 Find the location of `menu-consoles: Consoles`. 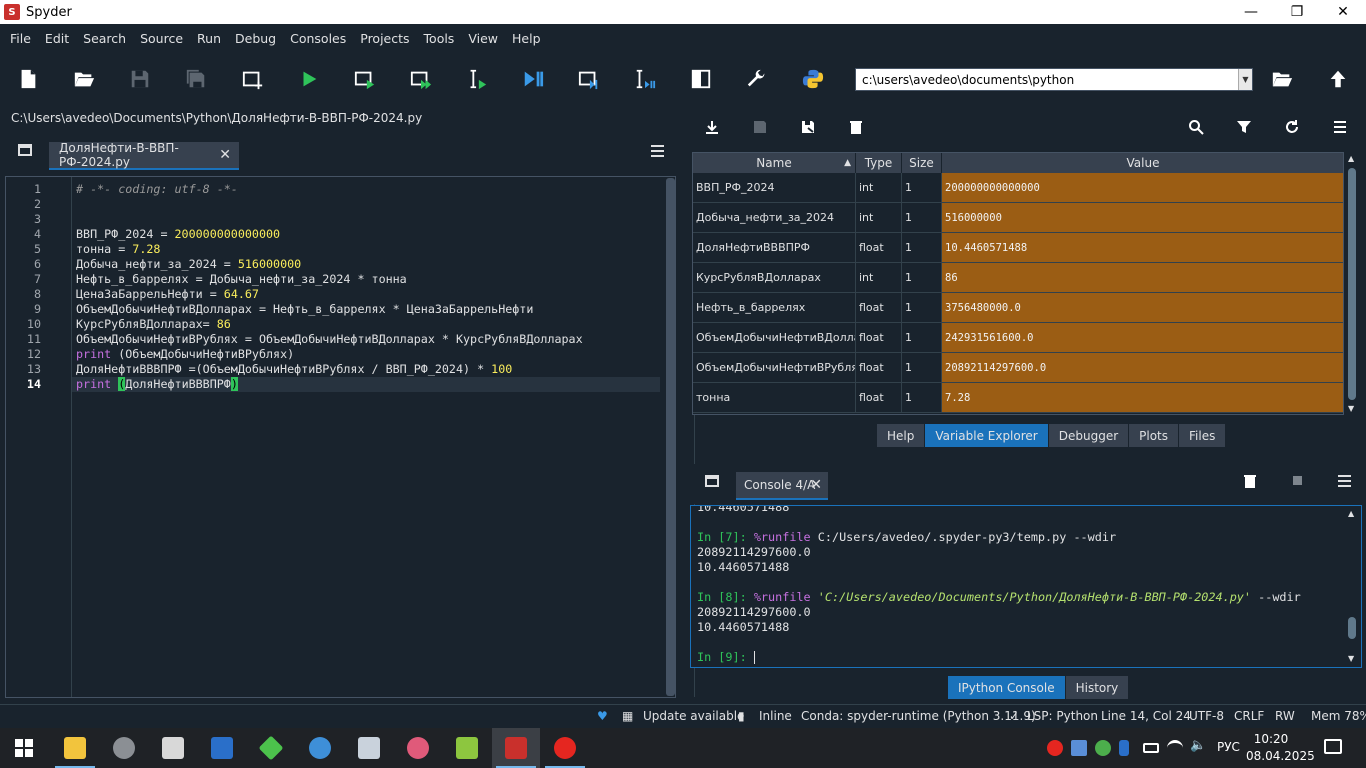

menu-consoles: Consoles is located at coordinates (318, 38).